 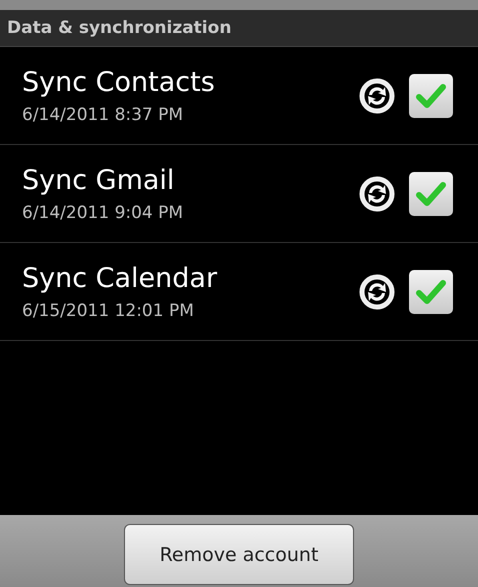 I want to click on sync-timestamp: 6/15/2011 12:01 PM, so click(x=108, y=311).